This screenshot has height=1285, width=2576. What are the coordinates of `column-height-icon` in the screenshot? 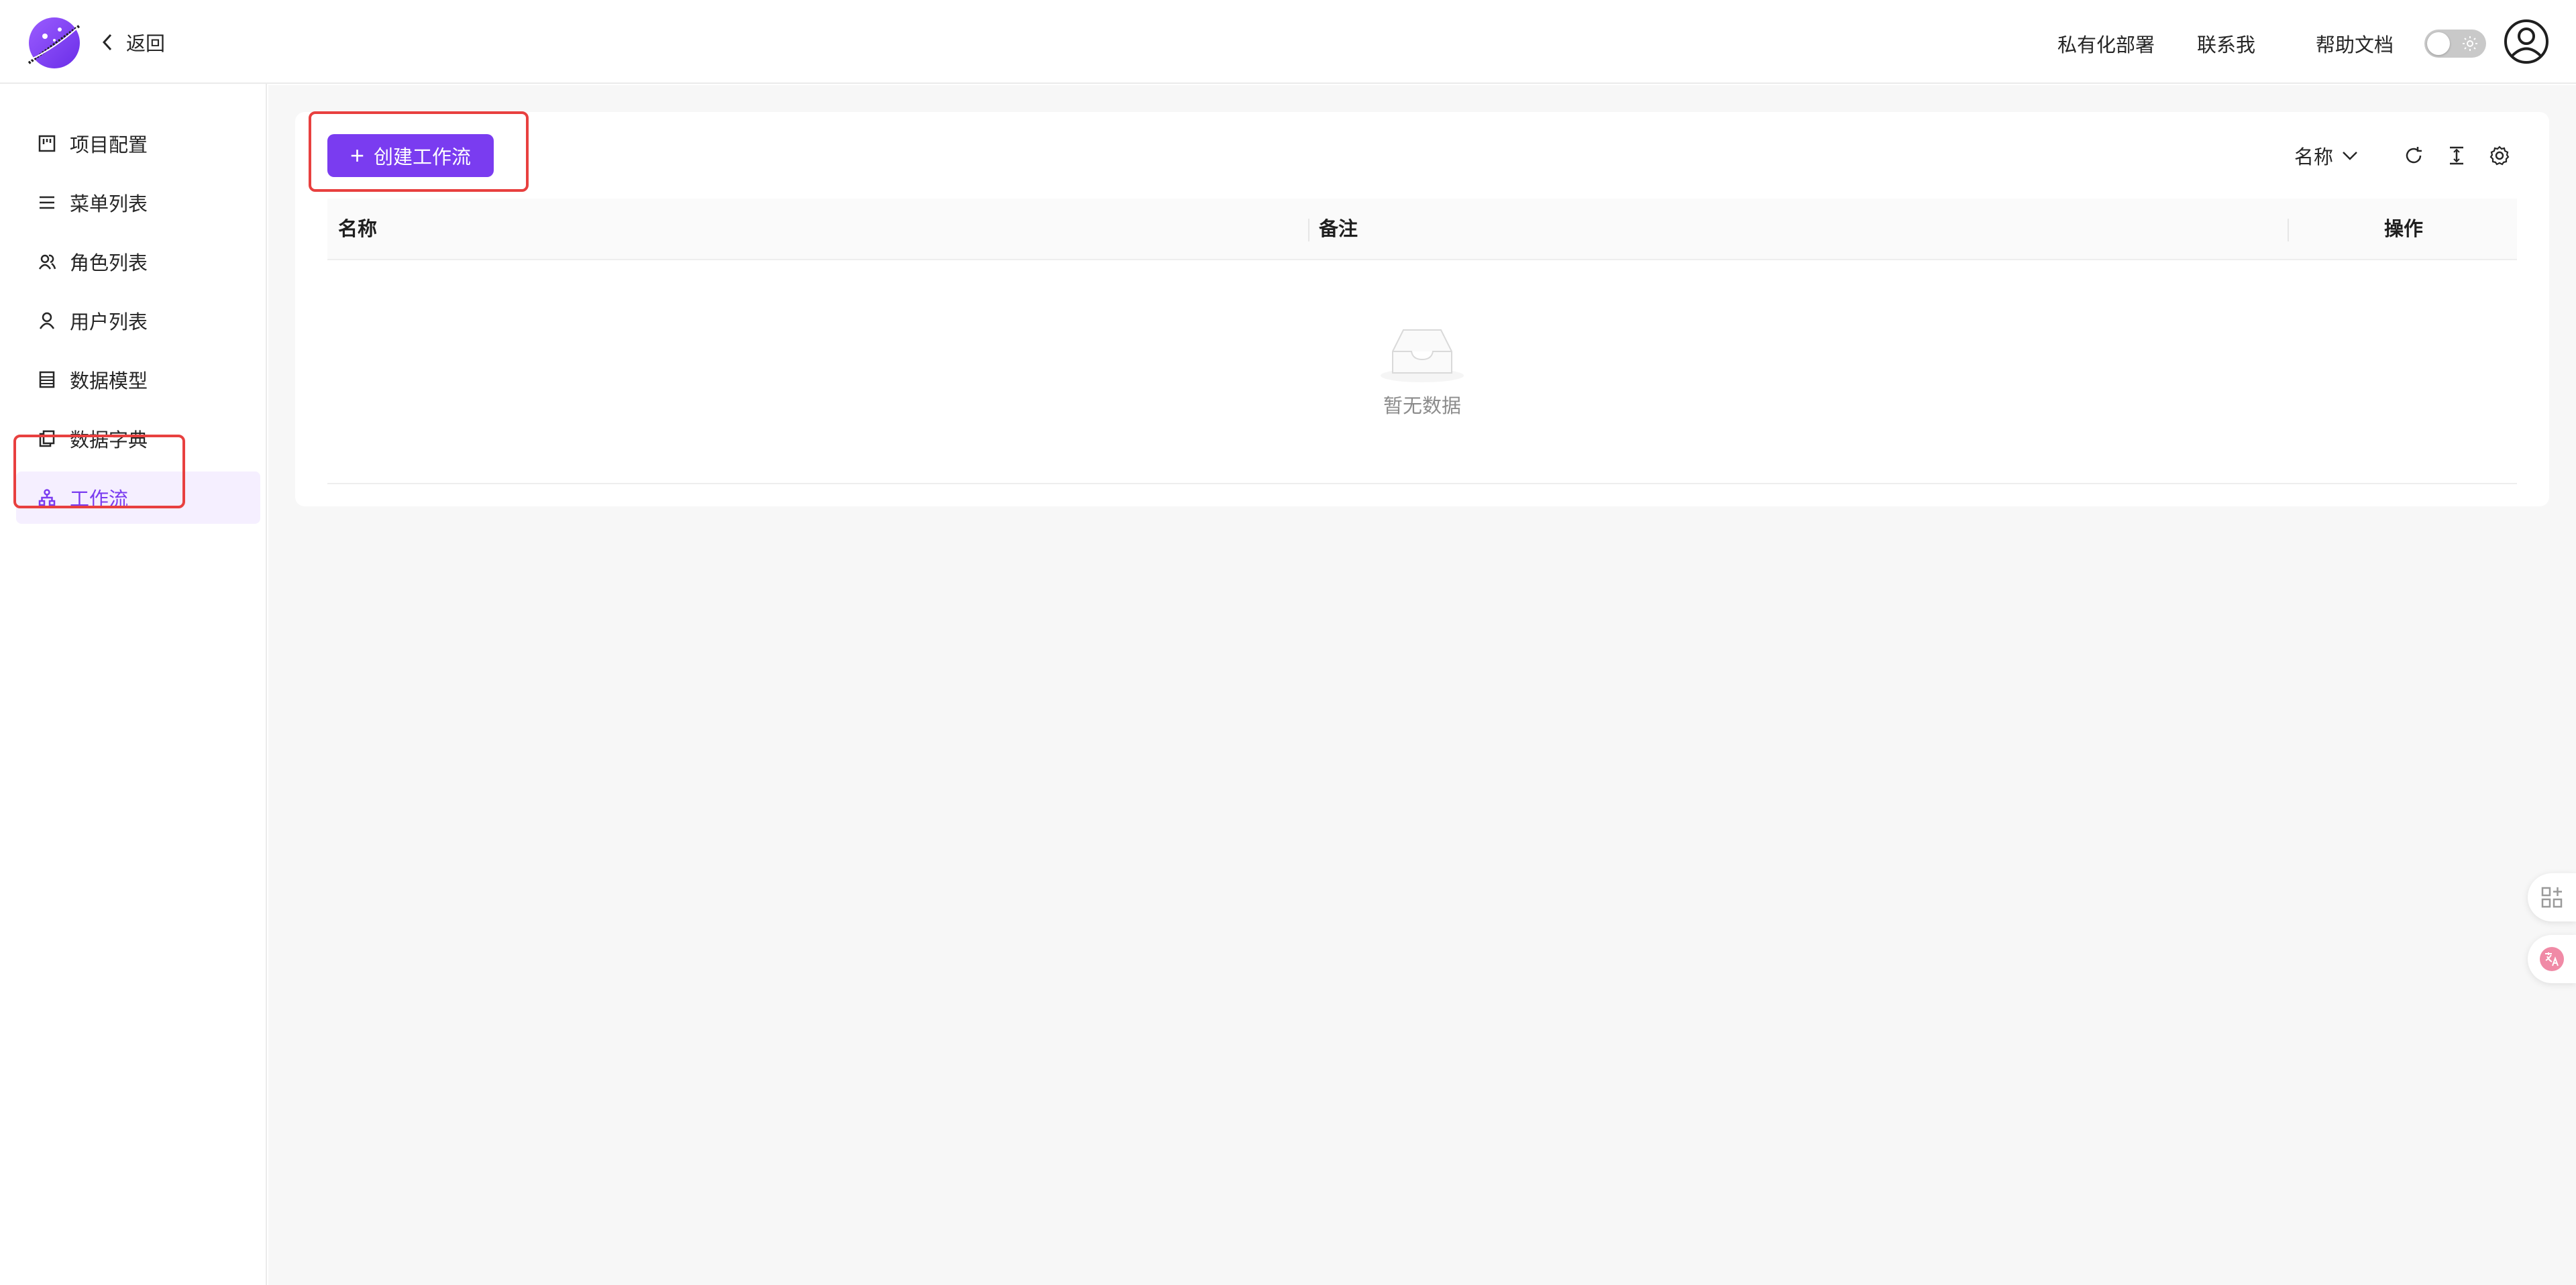 It's located at (2456, 155).